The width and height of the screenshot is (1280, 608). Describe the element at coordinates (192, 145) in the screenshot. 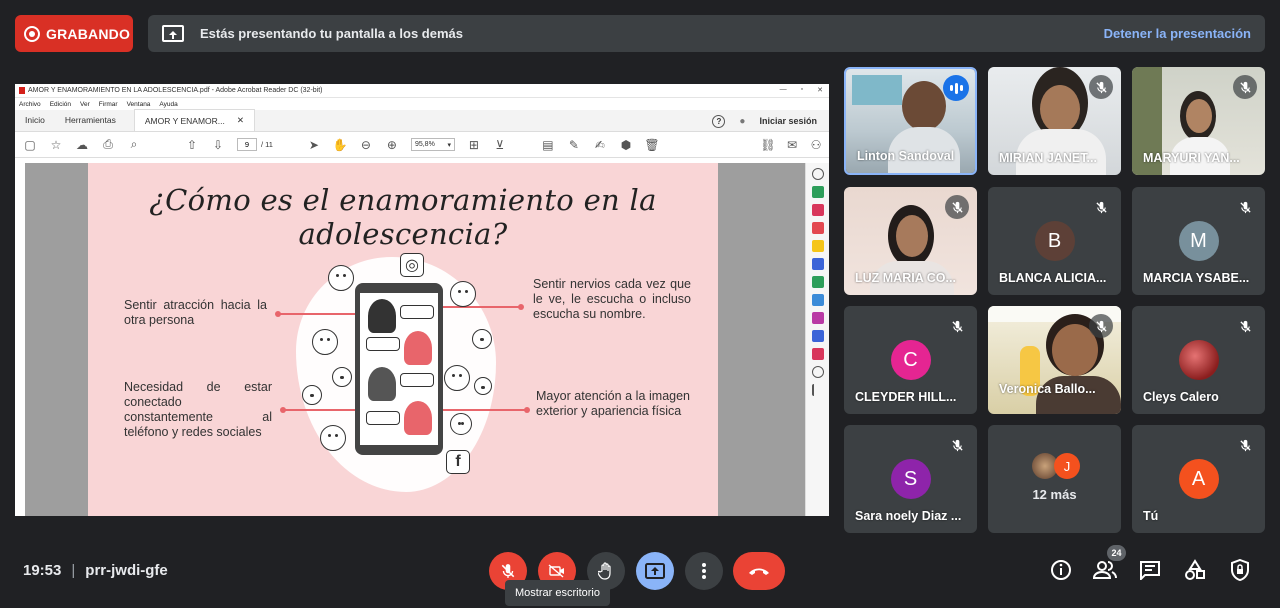

I see `page-up-icon: ⇧` at that location.